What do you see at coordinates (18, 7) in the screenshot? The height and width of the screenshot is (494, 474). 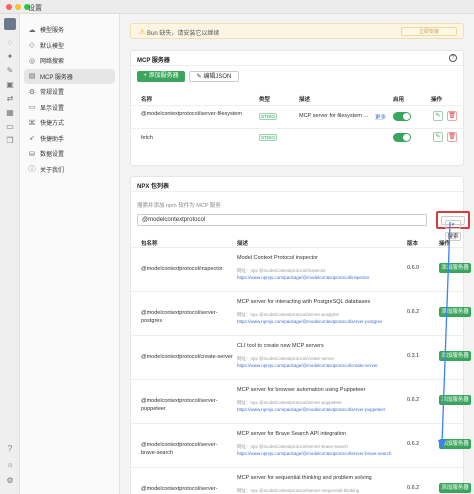 I see `minimize-window-button` at bounding box center [18, 7].